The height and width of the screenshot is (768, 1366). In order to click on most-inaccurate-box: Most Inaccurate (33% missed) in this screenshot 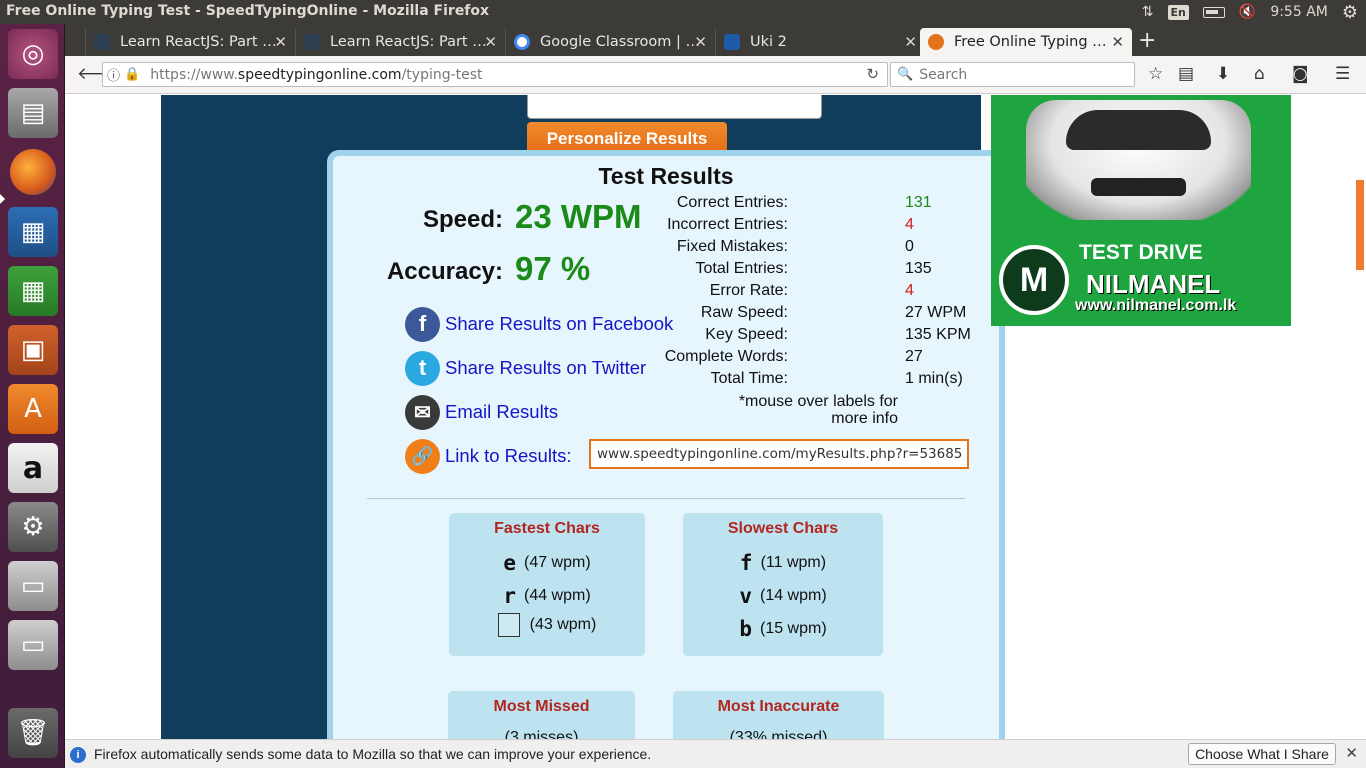, I will do `click(778, 715)`.